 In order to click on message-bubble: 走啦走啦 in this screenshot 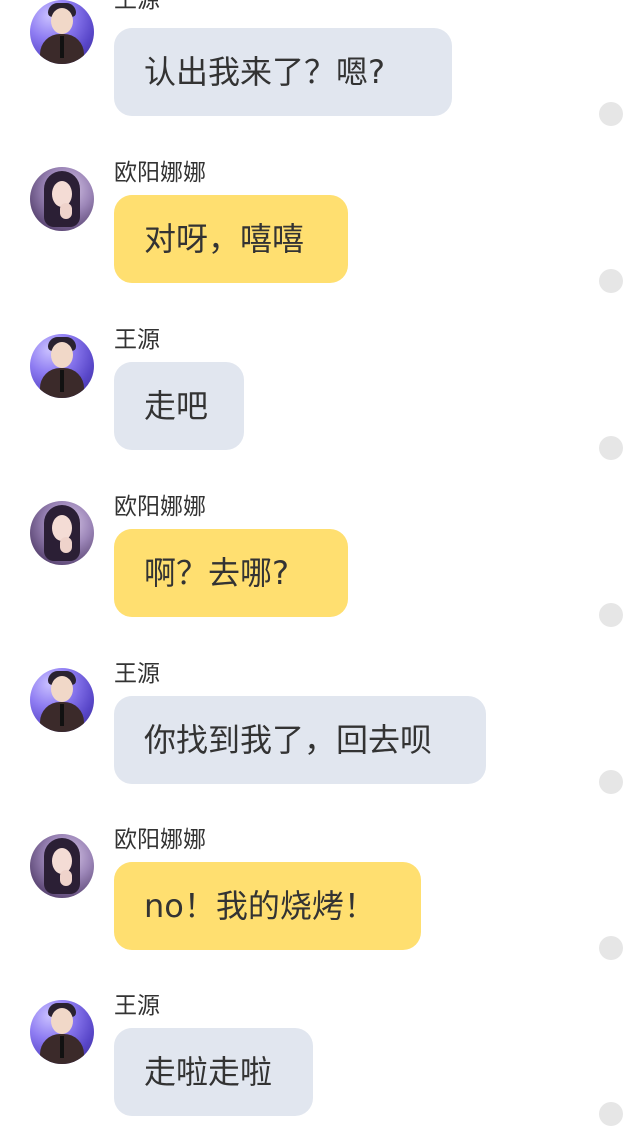, I will do `click(213, 1072)`.